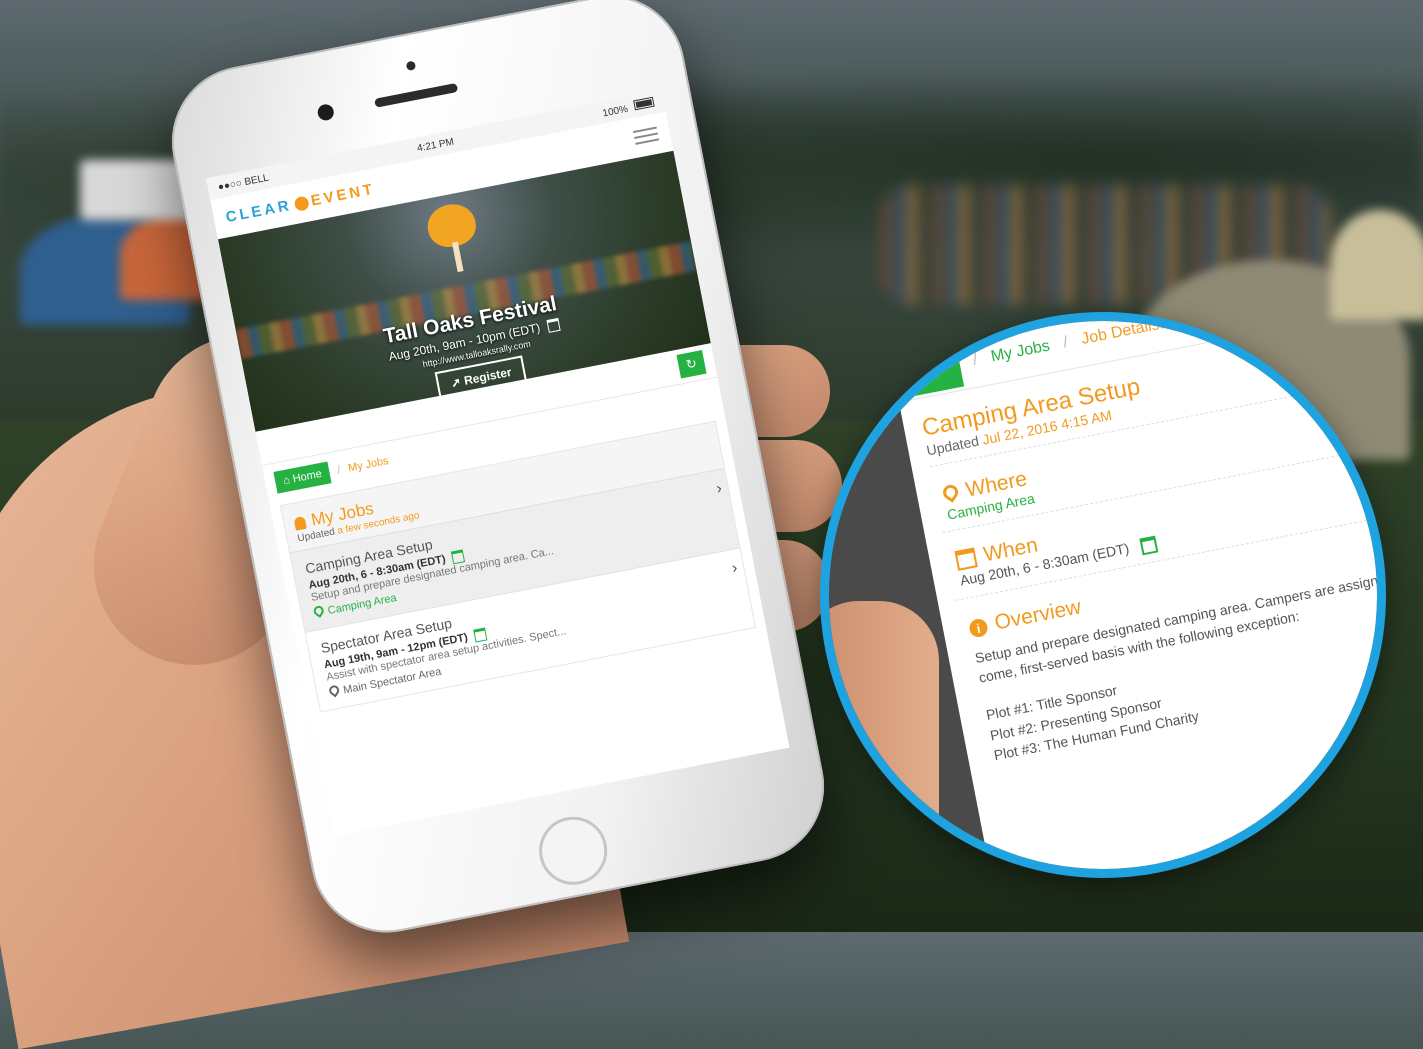 Image resolution: width=1423 pixels, height=1049 pixels. What do you see at coordinates (487, 376) in the screenshot?
I see `register-label: Register` at bounding box center [487, 376].